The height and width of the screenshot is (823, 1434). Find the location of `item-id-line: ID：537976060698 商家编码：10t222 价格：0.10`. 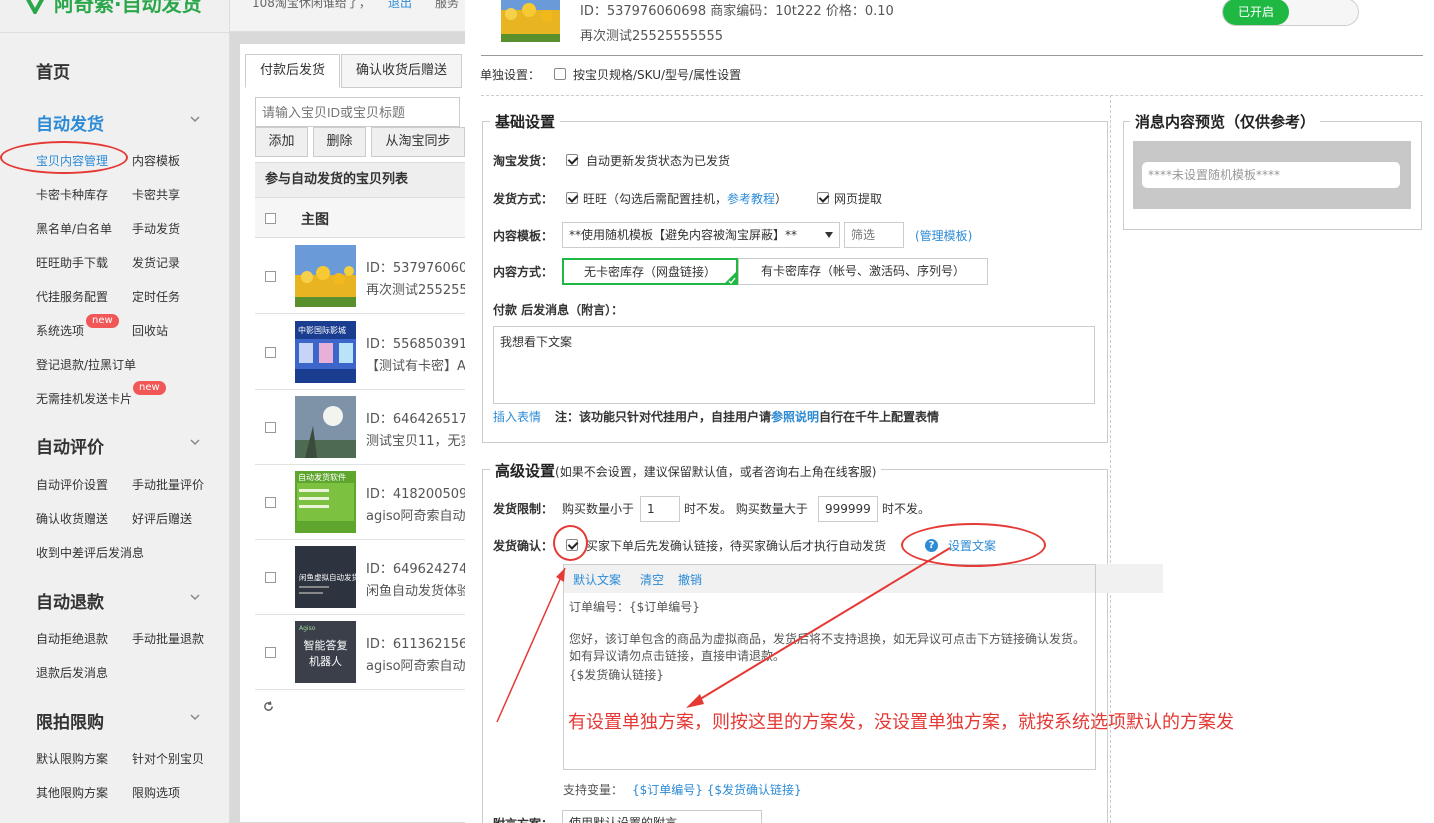

item-id-line: ID：537976060698 商家编码：10t222 价格：0.10 is located at coordinates (737, 11).